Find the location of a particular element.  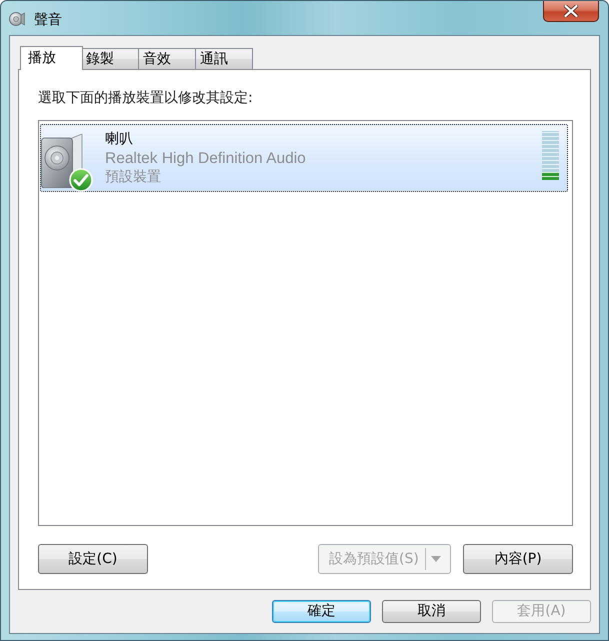

caret-icon is located at coordinates (435, 559).